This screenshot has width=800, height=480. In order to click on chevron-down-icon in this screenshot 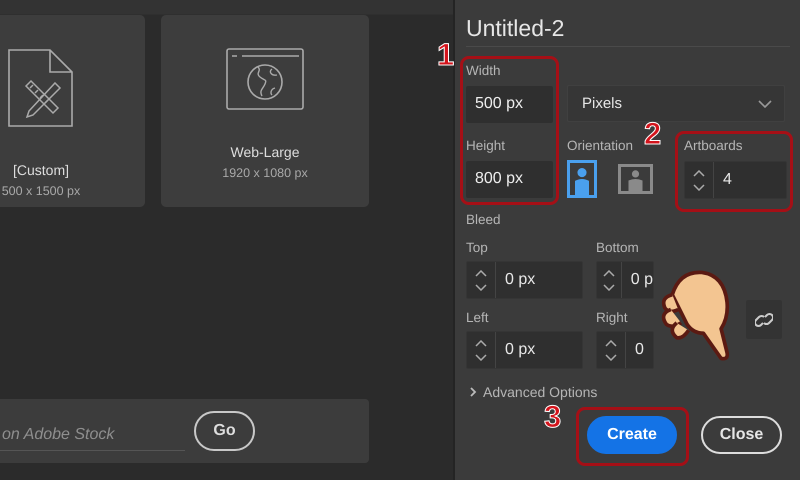, I will do `click(765, 104)`.